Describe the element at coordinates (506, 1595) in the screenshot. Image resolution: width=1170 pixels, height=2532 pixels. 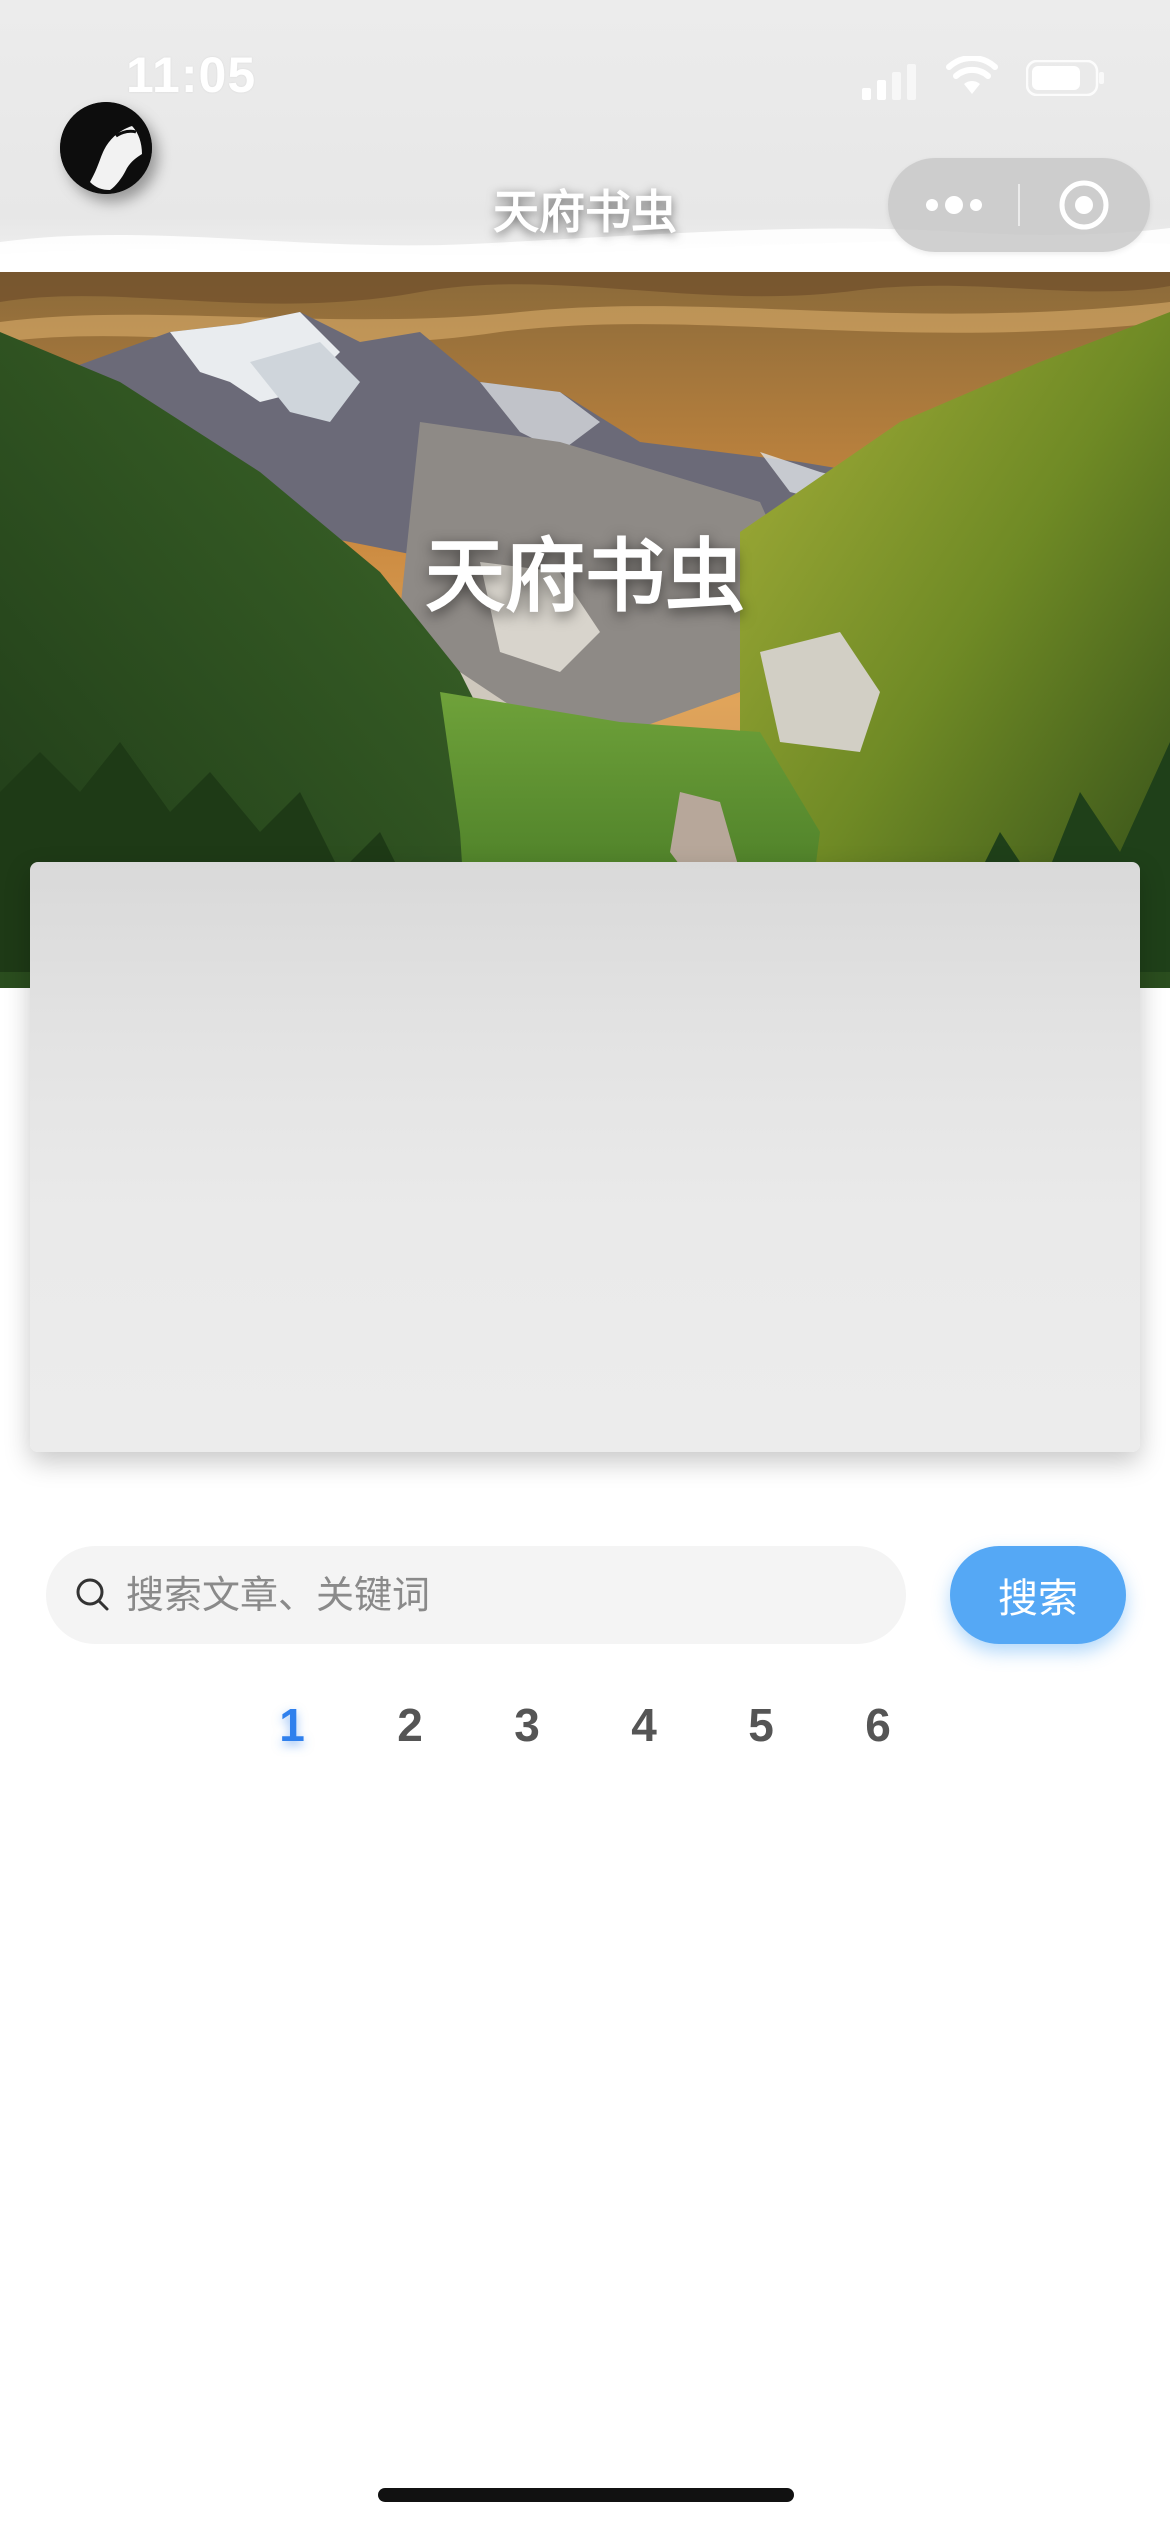
I see `search-input` at that location.